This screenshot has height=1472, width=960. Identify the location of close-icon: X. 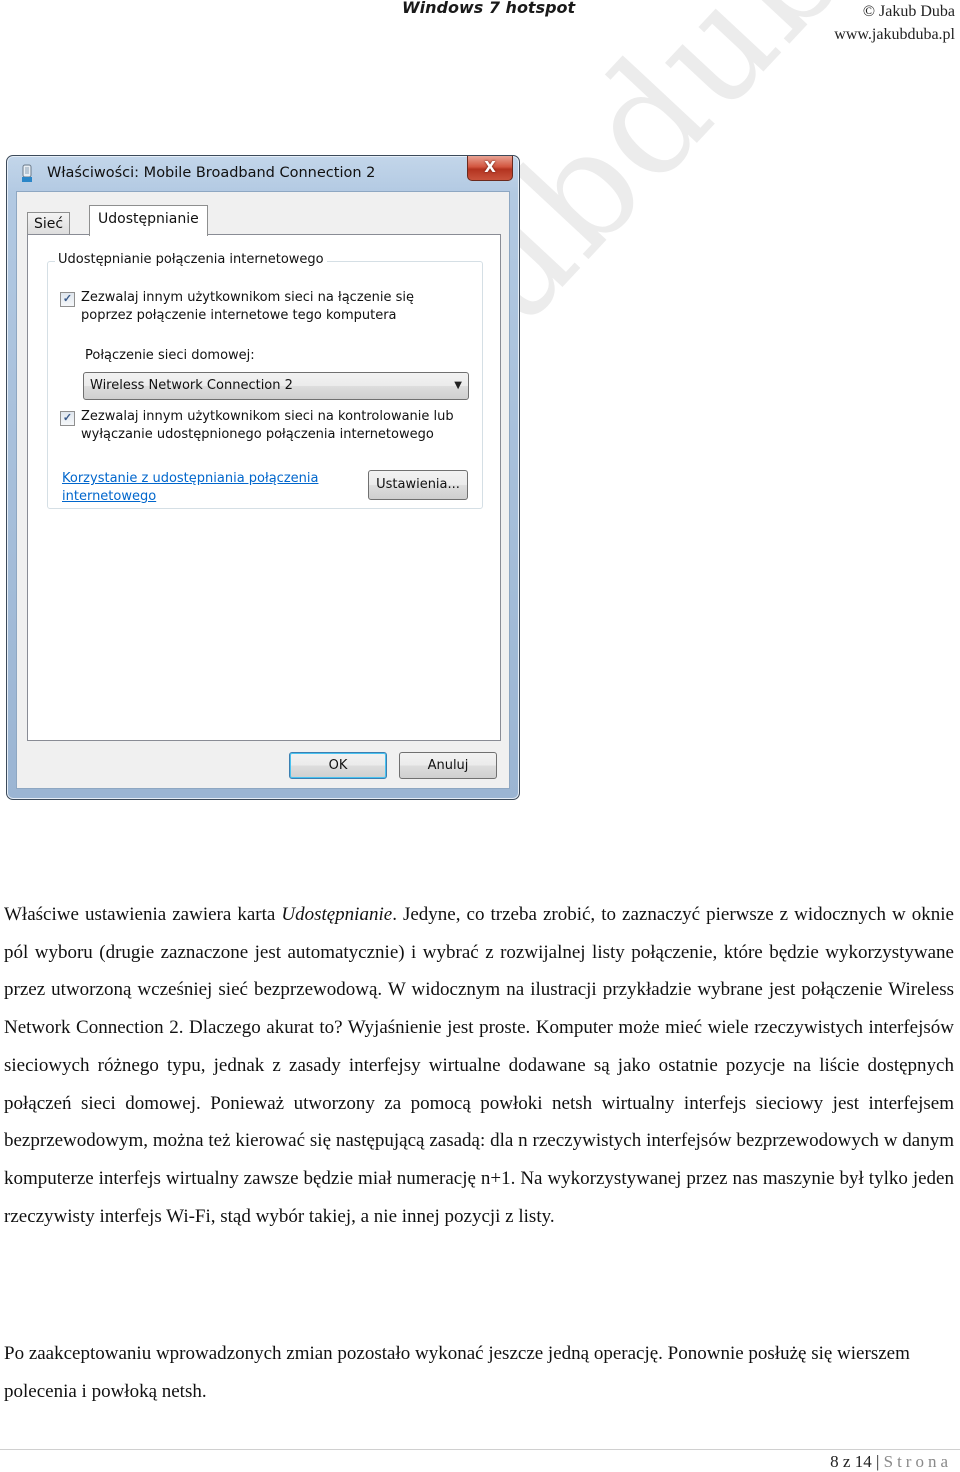
(490, 167).